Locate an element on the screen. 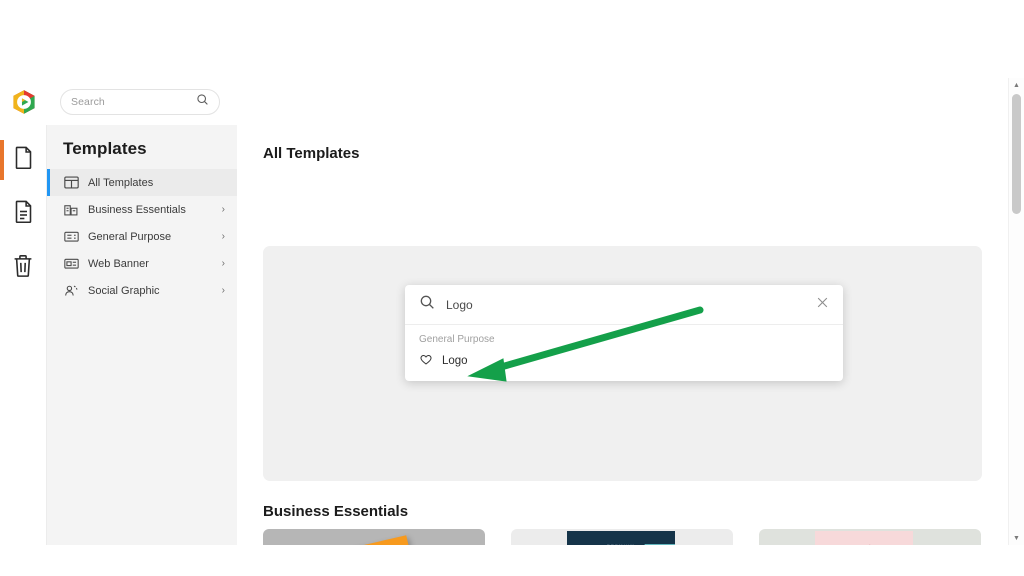  close-icon is located at coordinates (822, 305).